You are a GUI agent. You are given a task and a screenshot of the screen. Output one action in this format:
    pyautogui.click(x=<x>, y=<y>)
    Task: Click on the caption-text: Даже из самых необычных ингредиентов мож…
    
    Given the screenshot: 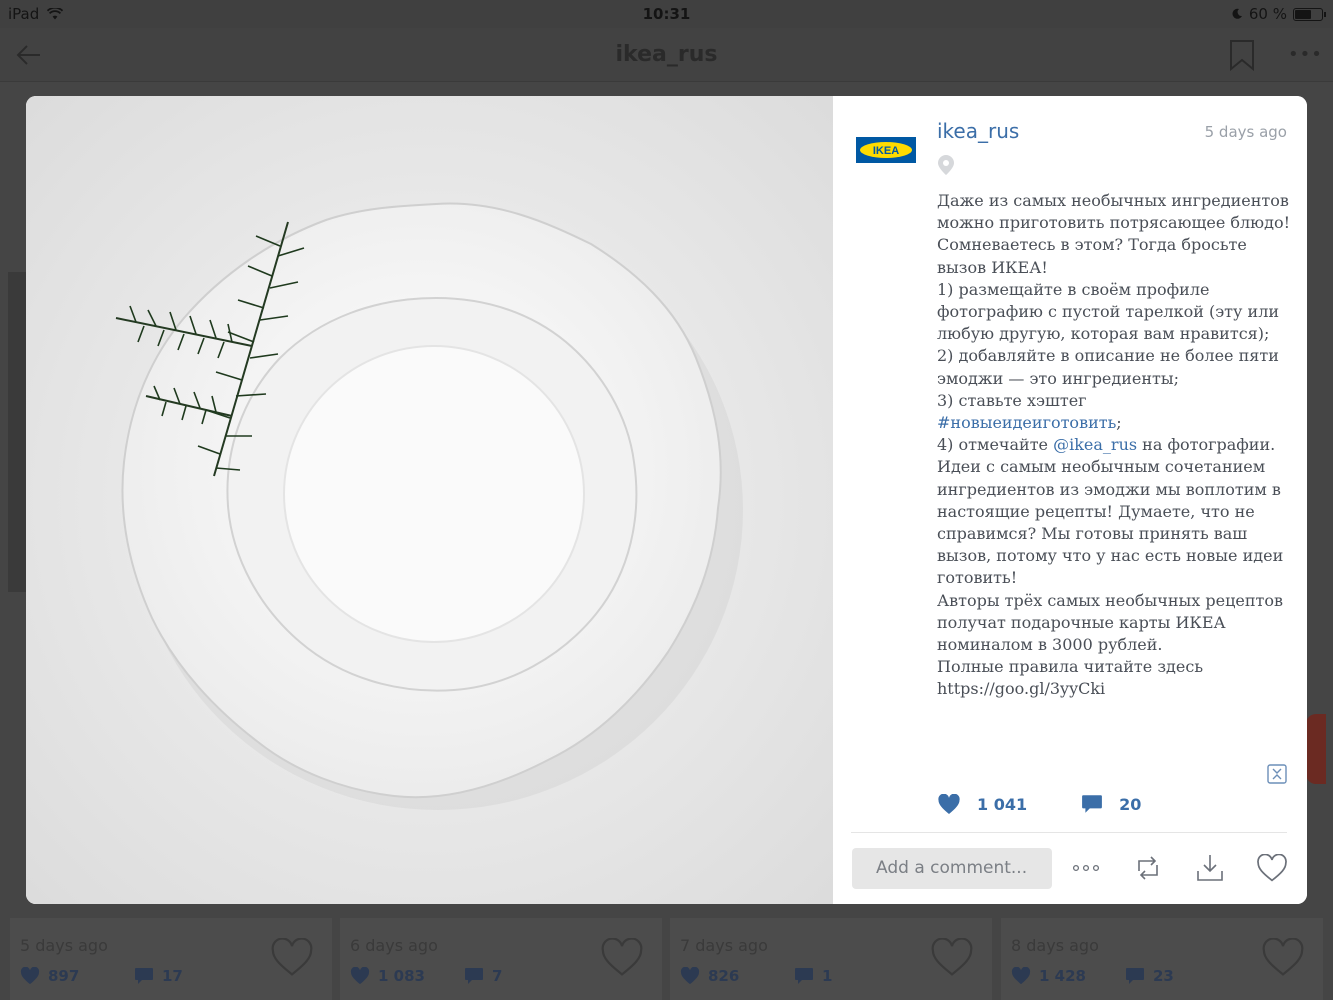 What is the action you would take?
    pyautogui.click(x=1114, y=300)
    